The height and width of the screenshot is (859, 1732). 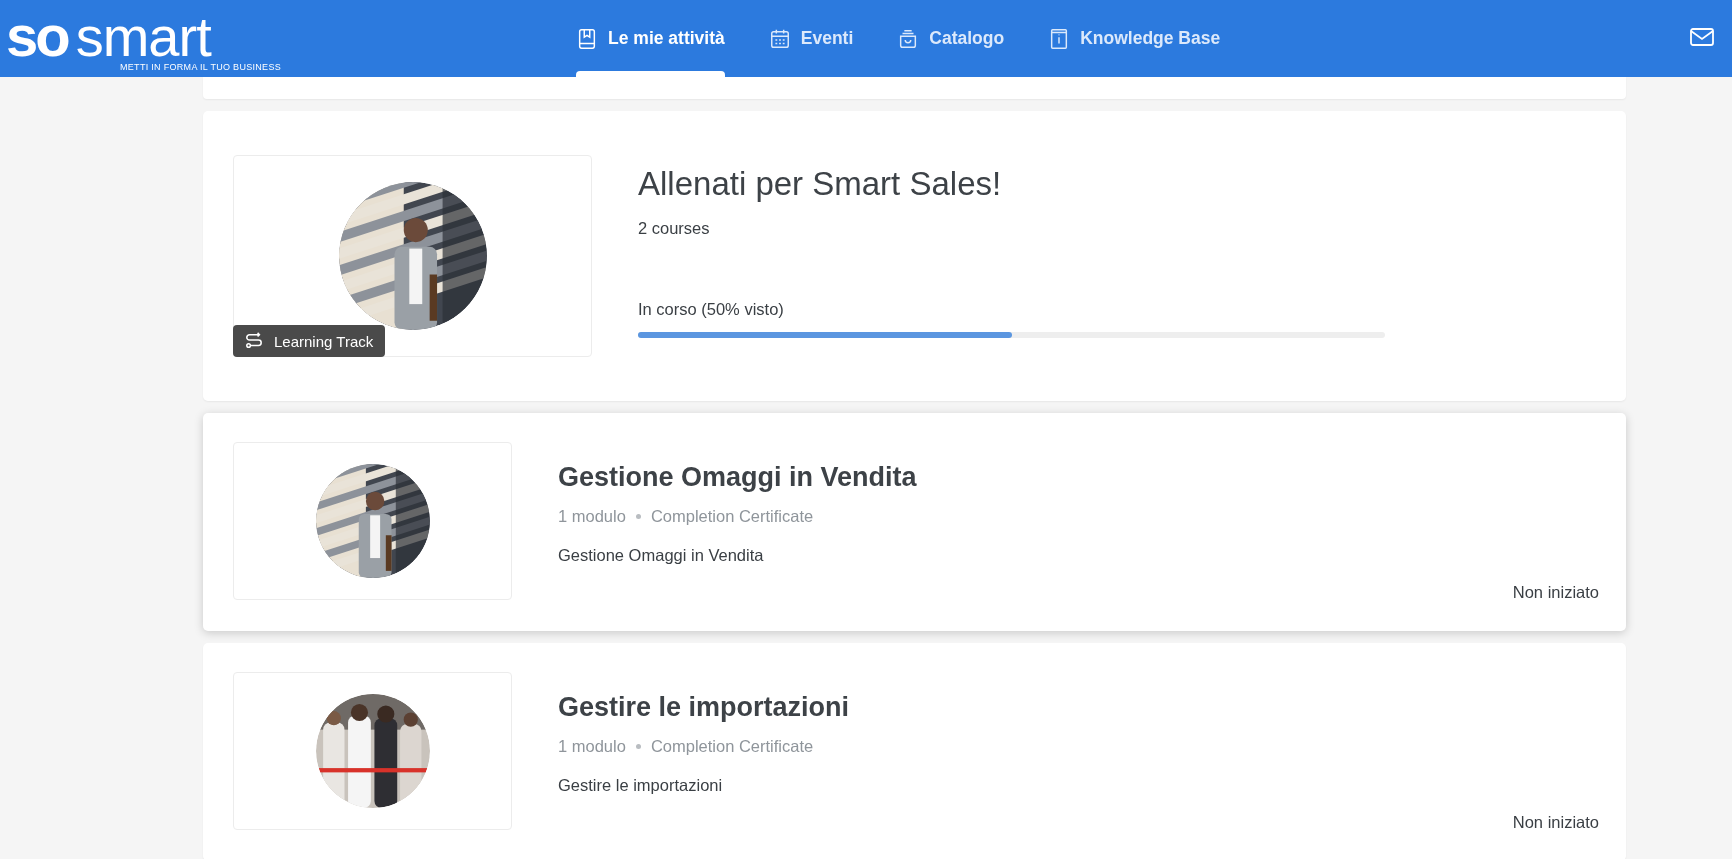 I want to click on nav-tab: Le mie attività, so click(x=650, y=38).